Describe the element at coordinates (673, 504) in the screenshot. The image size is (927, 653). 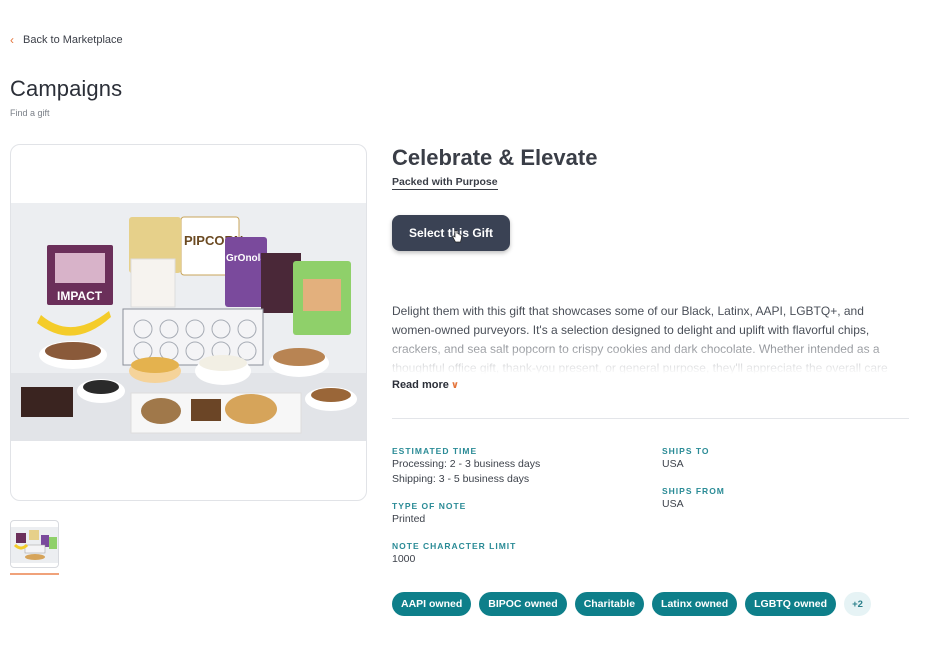
I see `ships-from-value: USA` at that location.